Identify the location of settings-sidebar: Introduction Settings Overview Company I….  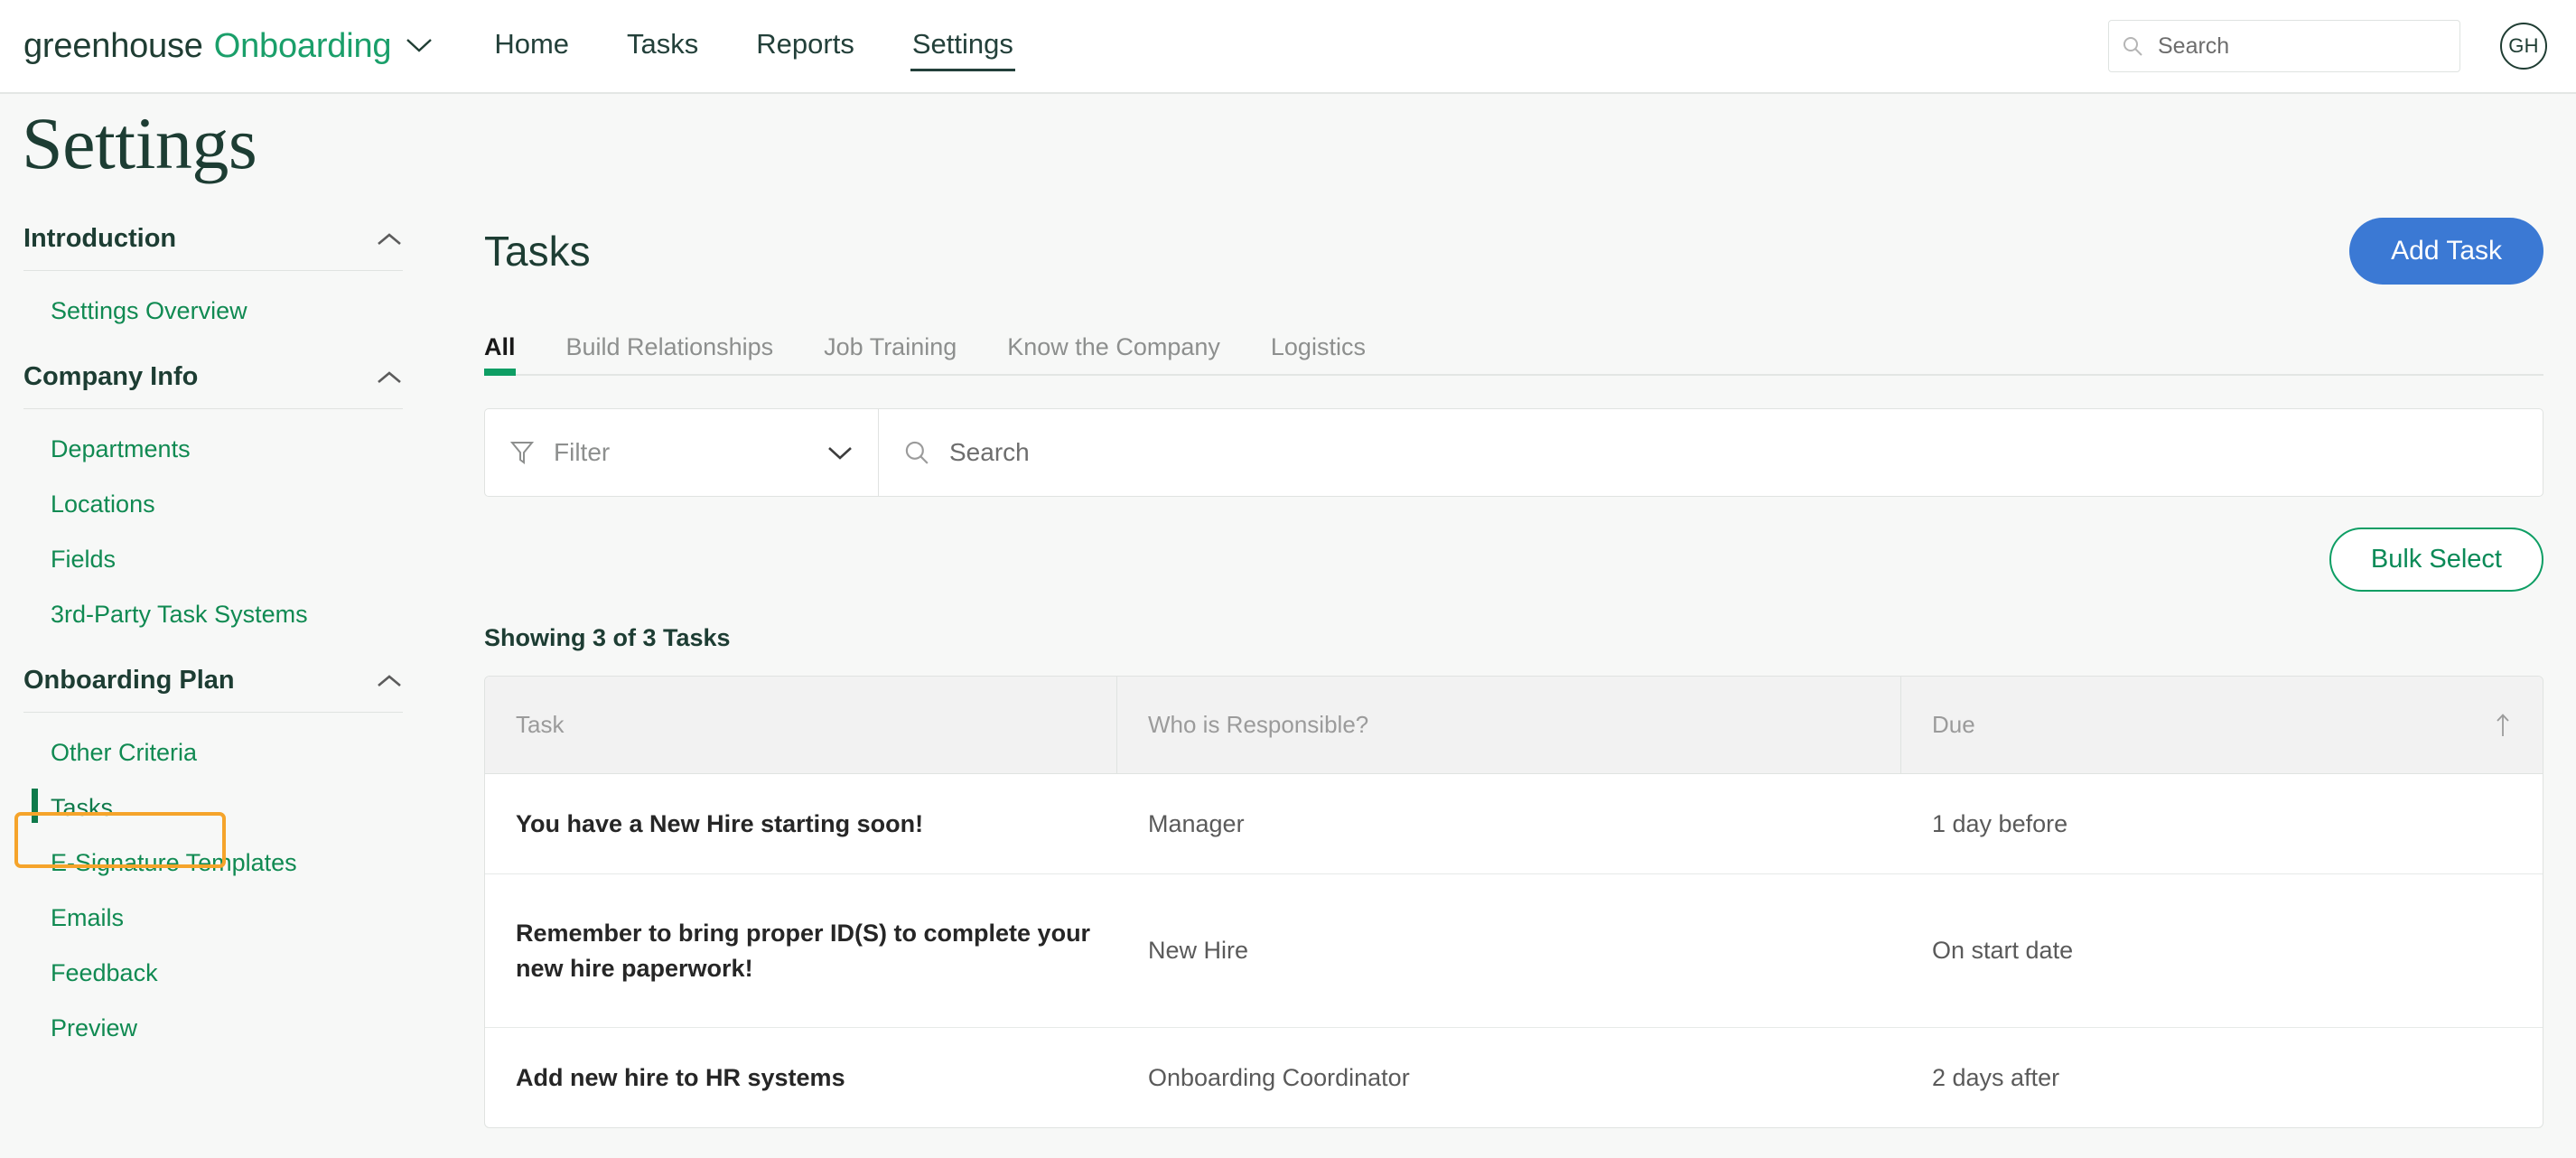
(226, 640).